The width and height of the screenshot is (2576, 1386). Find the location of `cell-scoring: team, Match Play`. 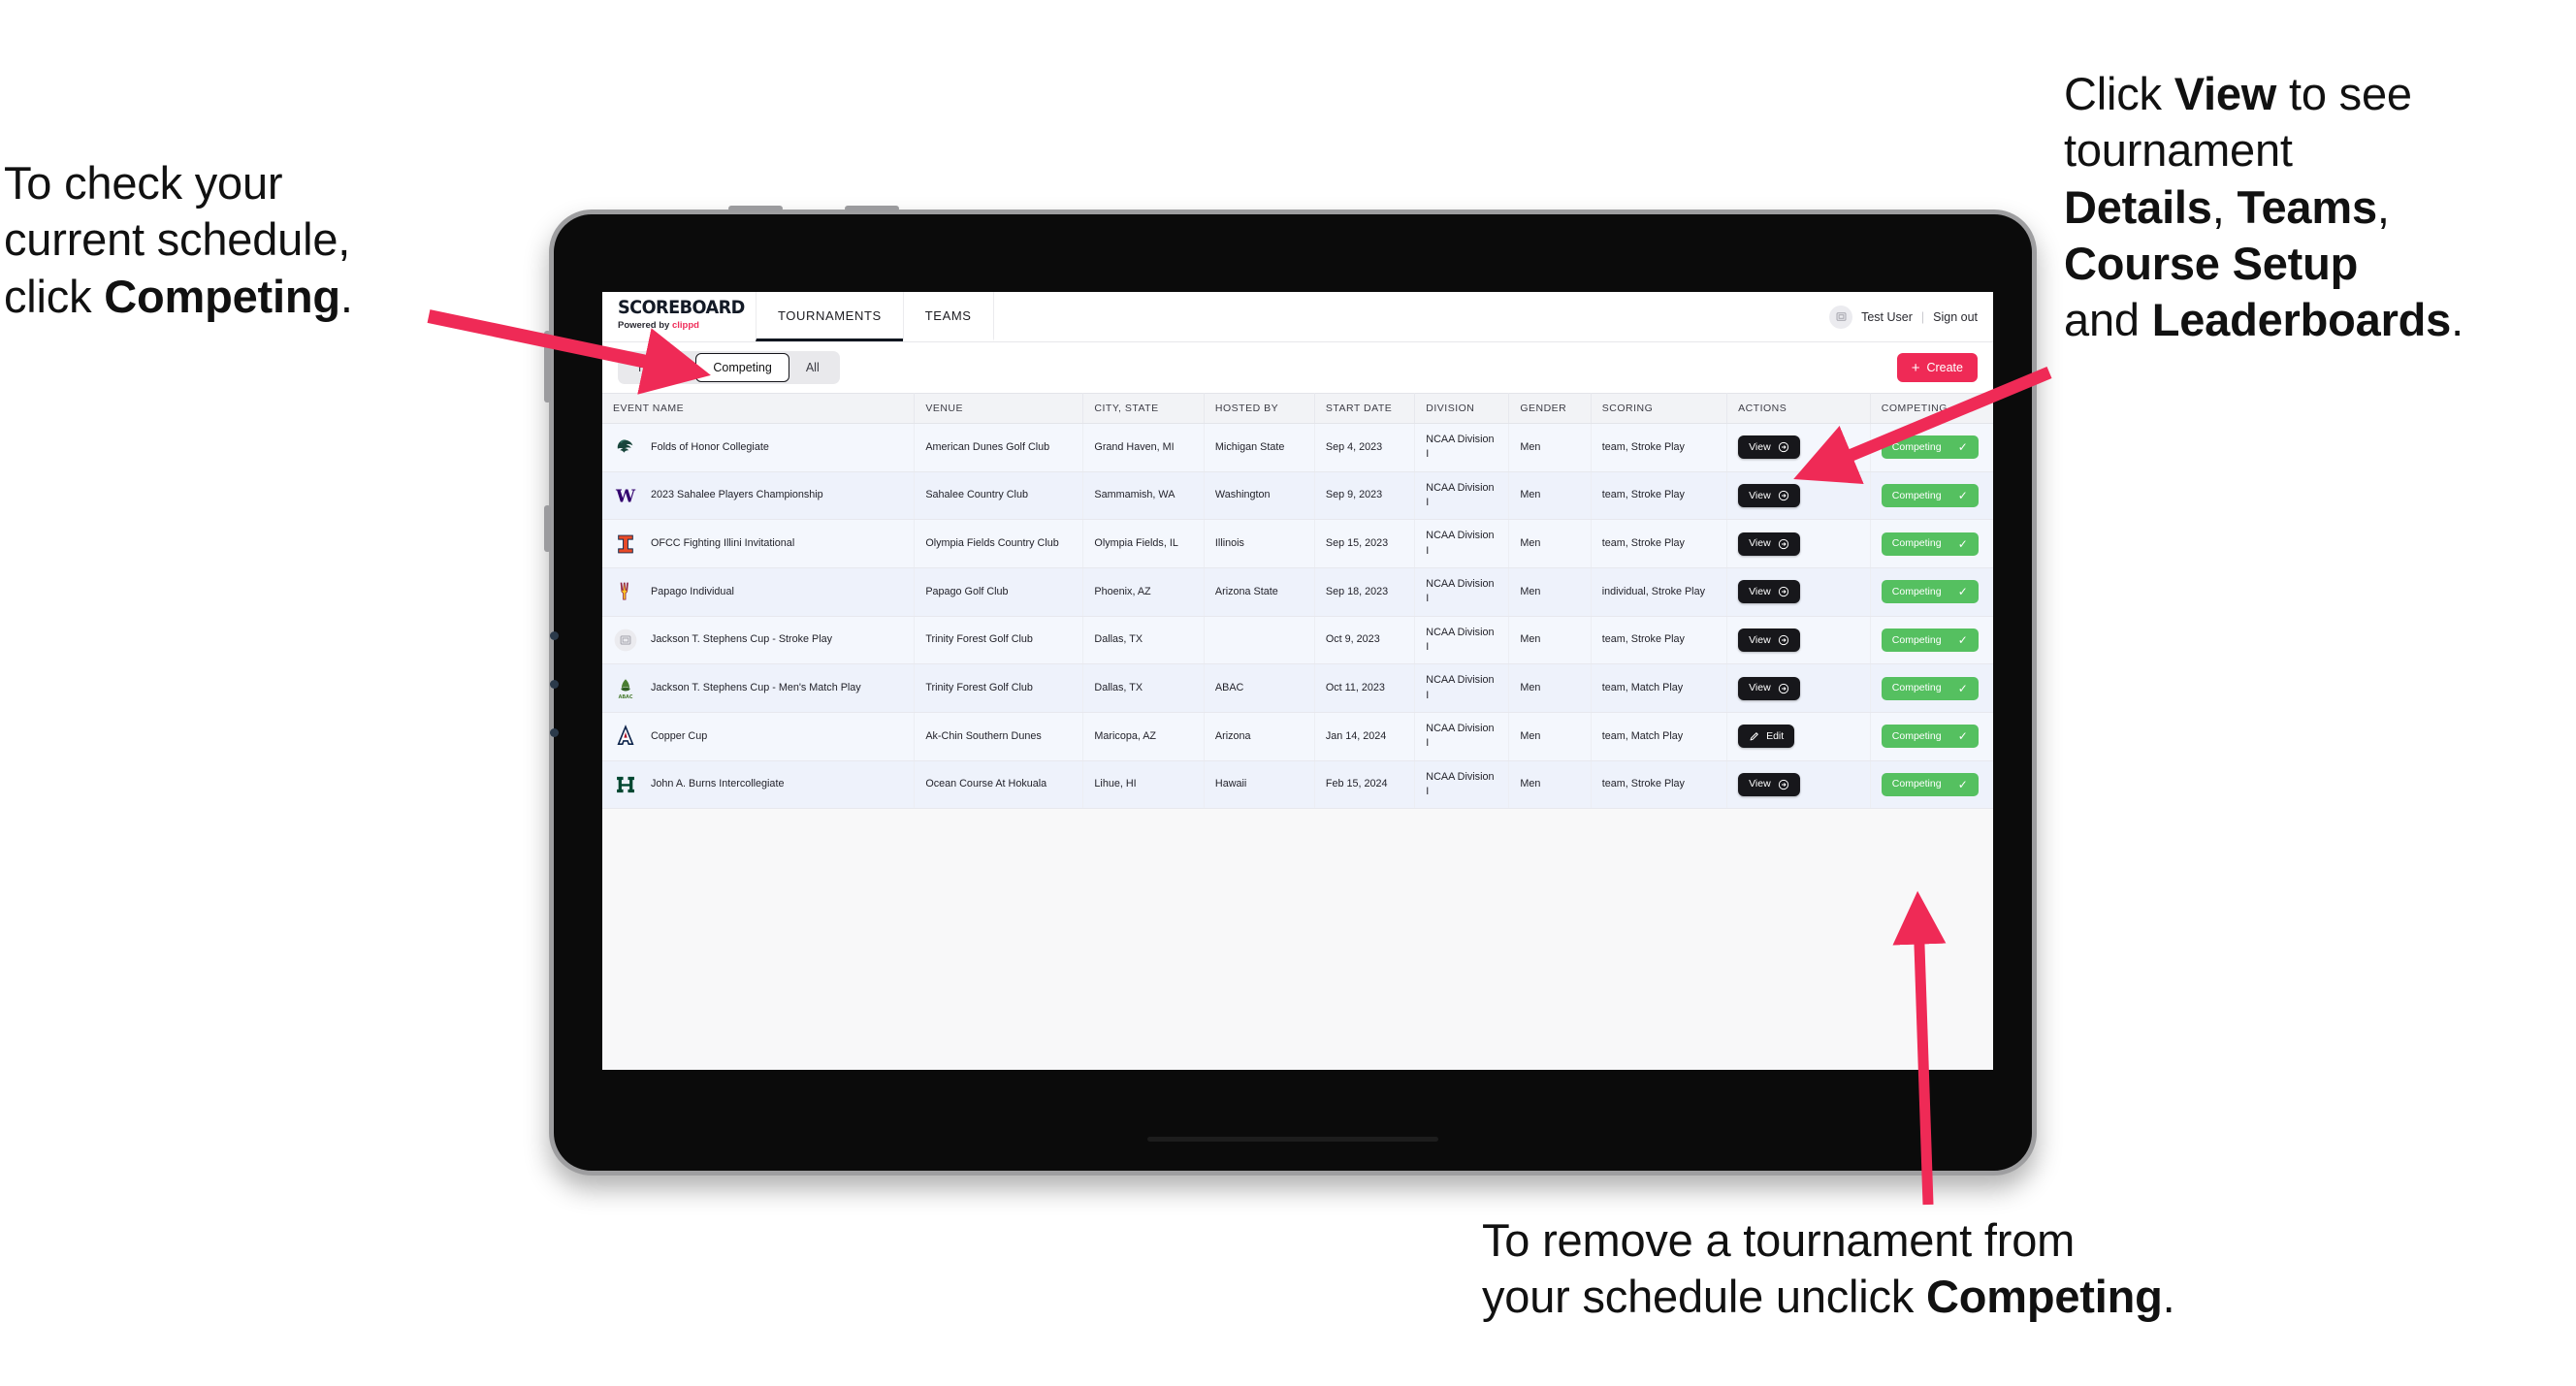

cell-scoring: team, Match Play is located at coordinates (1659, 688).